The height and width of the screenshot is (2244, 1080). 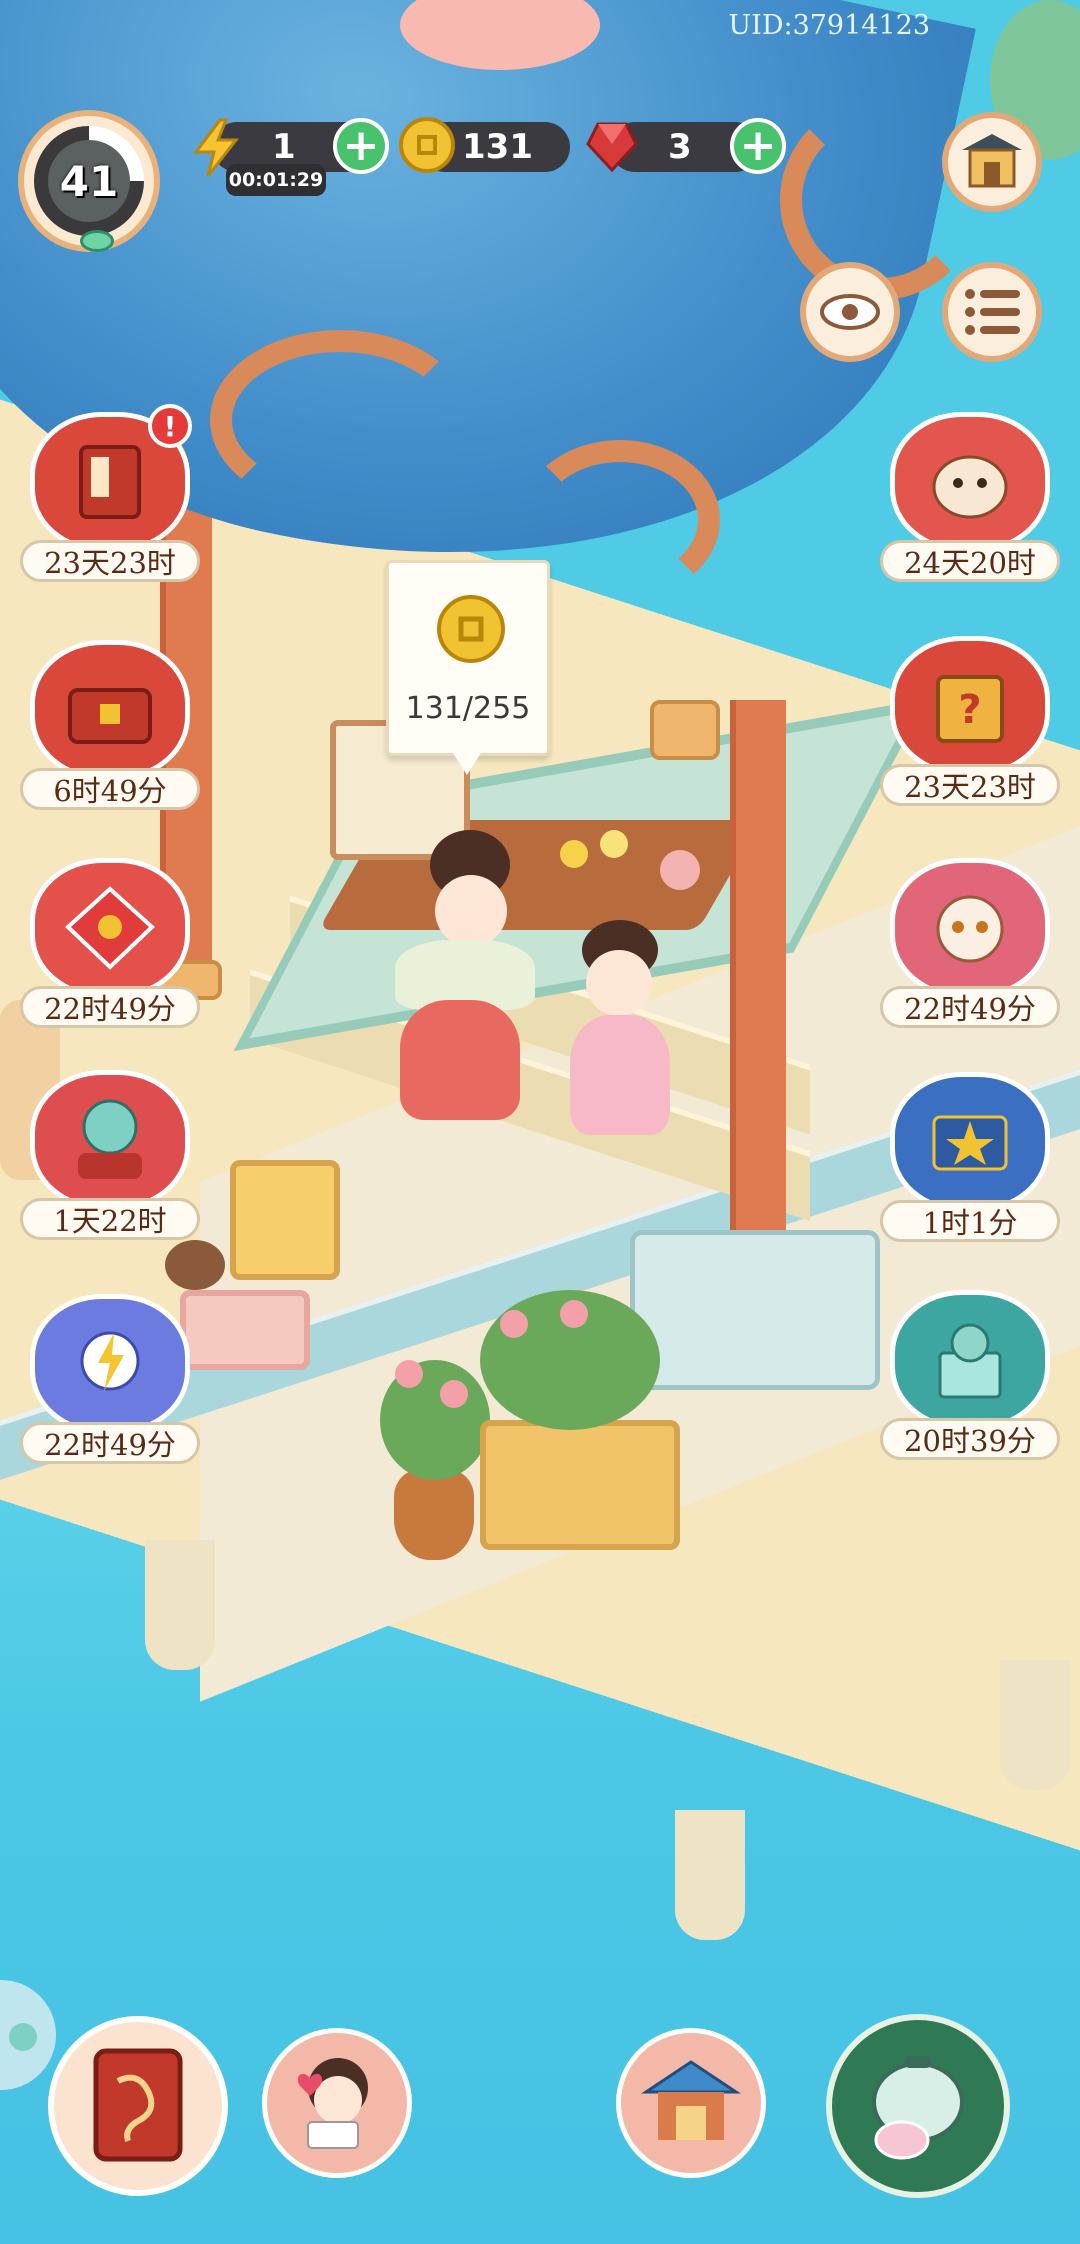 I want to click on view-toggle-button, so click(x=850, y=312).